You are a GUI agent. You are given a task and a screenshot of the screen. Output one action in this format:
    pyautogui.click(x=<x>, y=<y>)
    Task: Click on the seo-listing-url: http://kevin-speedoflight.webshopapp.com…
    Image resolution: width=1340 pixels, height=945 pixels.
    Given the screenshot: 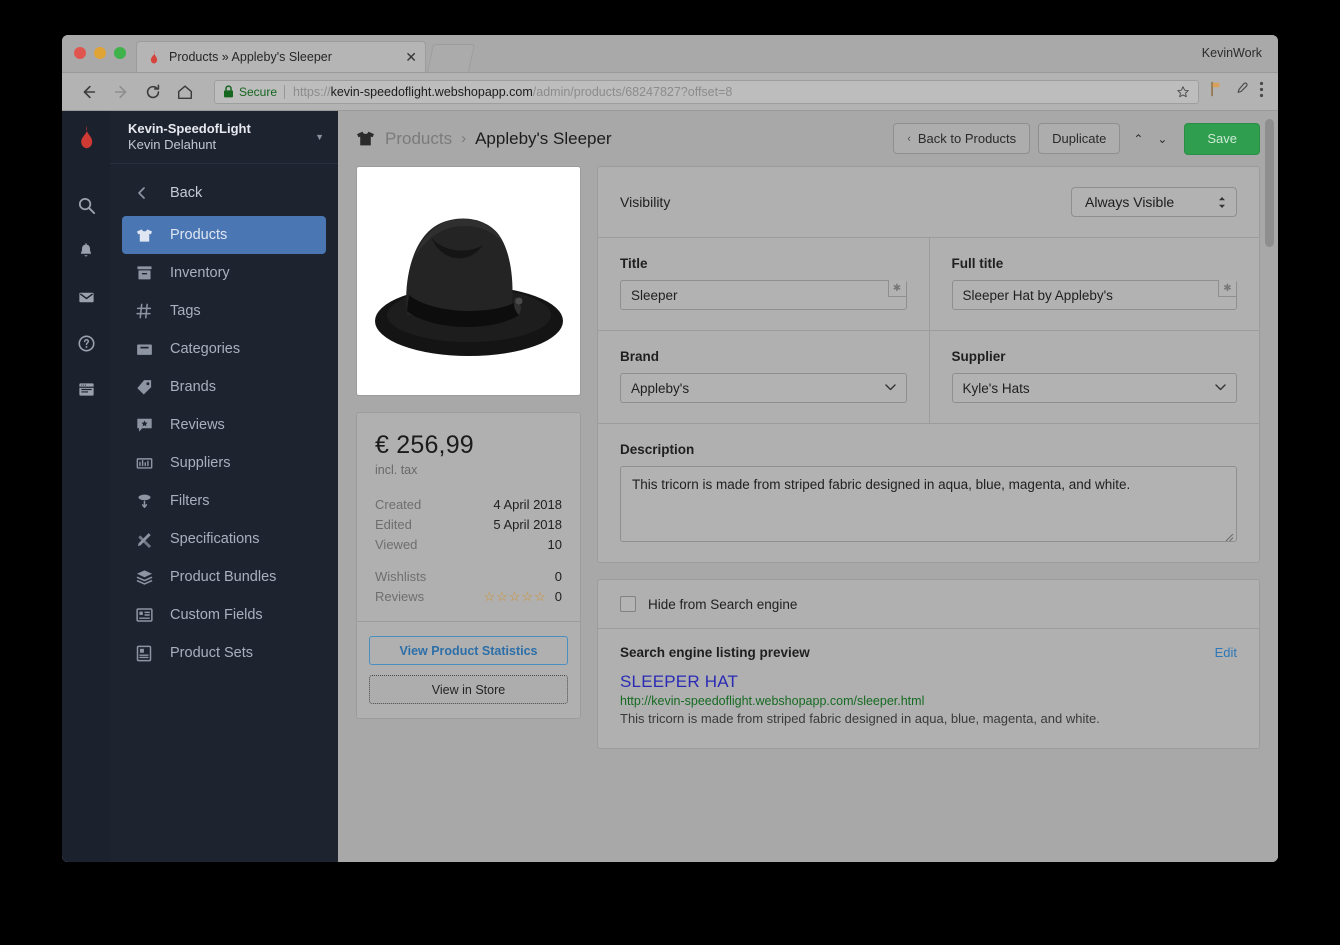 What is the action you would take?
    pyautogui.click(x=772, y=701)
    